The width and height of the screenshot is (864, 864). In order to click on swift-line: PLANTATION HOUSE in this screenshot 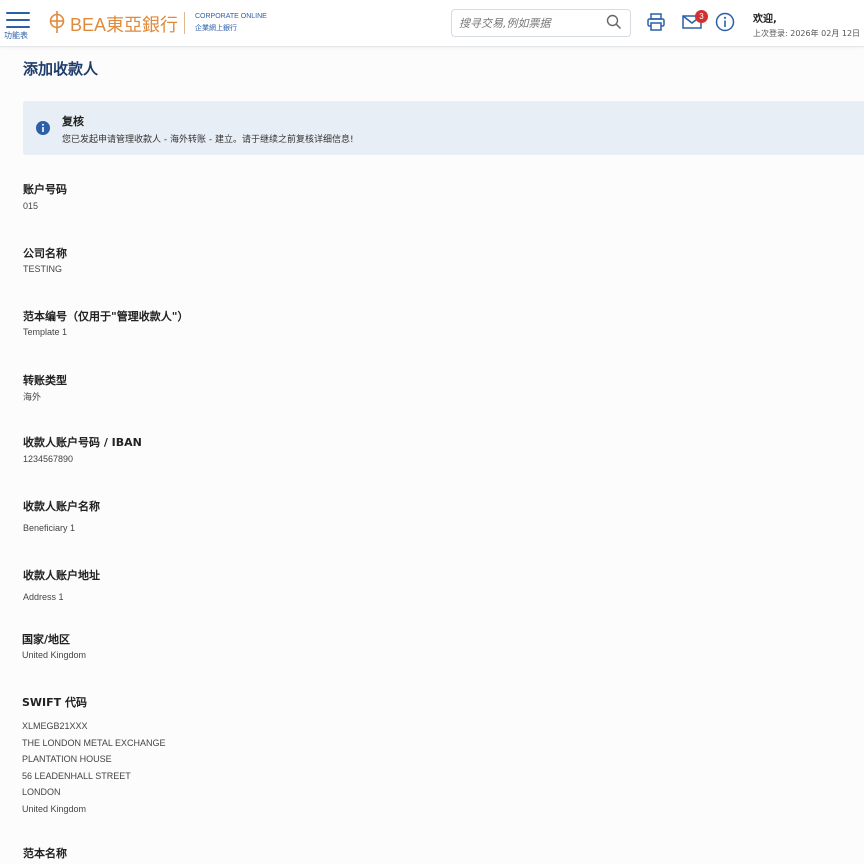, I will do `click(67, 759)`.